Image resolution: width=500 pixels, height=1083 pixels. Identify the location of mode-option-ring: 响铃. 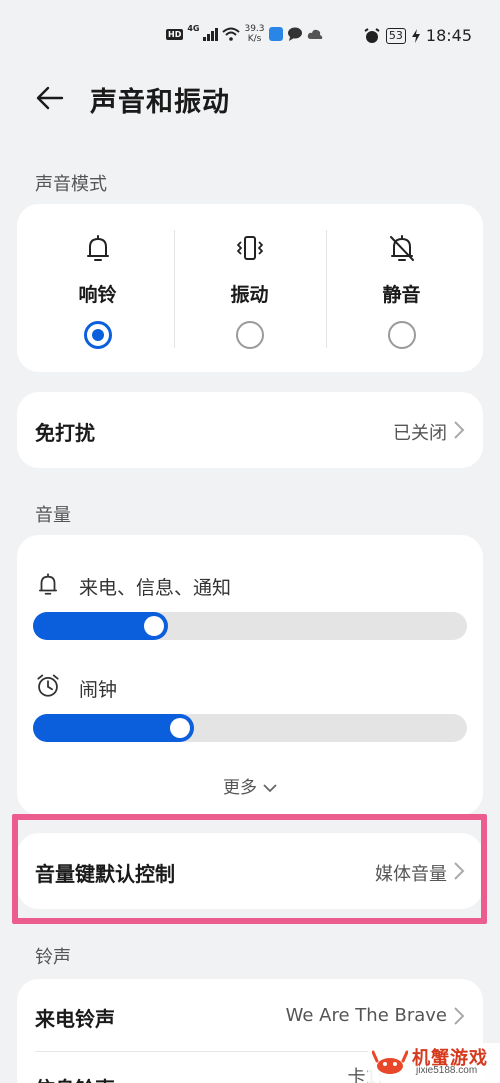
(97, 288).